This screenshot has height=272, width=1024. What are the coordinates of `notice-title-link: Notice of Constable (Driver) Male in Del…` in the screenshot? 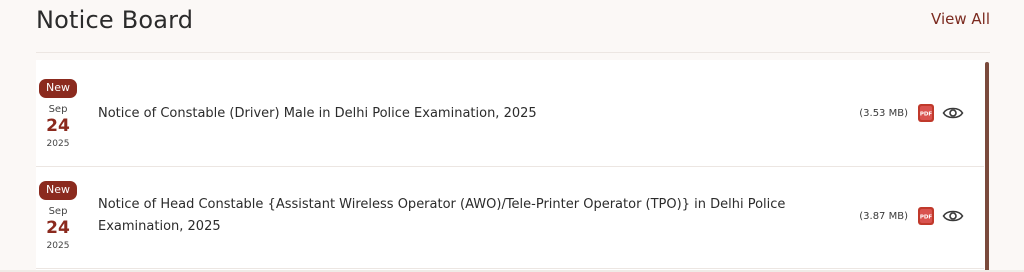 It's located at (468, 114).